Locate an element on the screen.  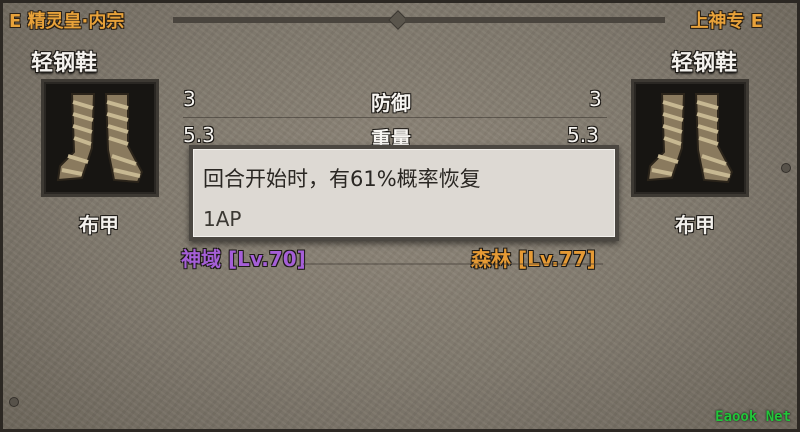
left-item-name: 轻钢鞋 is located at coordinates (64, 63).